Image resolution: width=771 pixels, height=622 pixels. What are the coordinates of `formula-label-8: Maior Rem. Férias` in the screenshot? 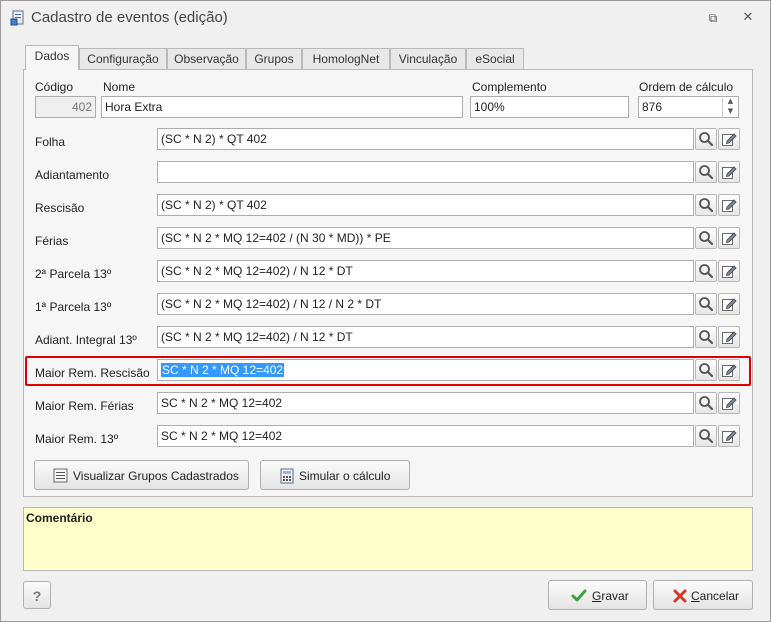 It's located at (84, 406).